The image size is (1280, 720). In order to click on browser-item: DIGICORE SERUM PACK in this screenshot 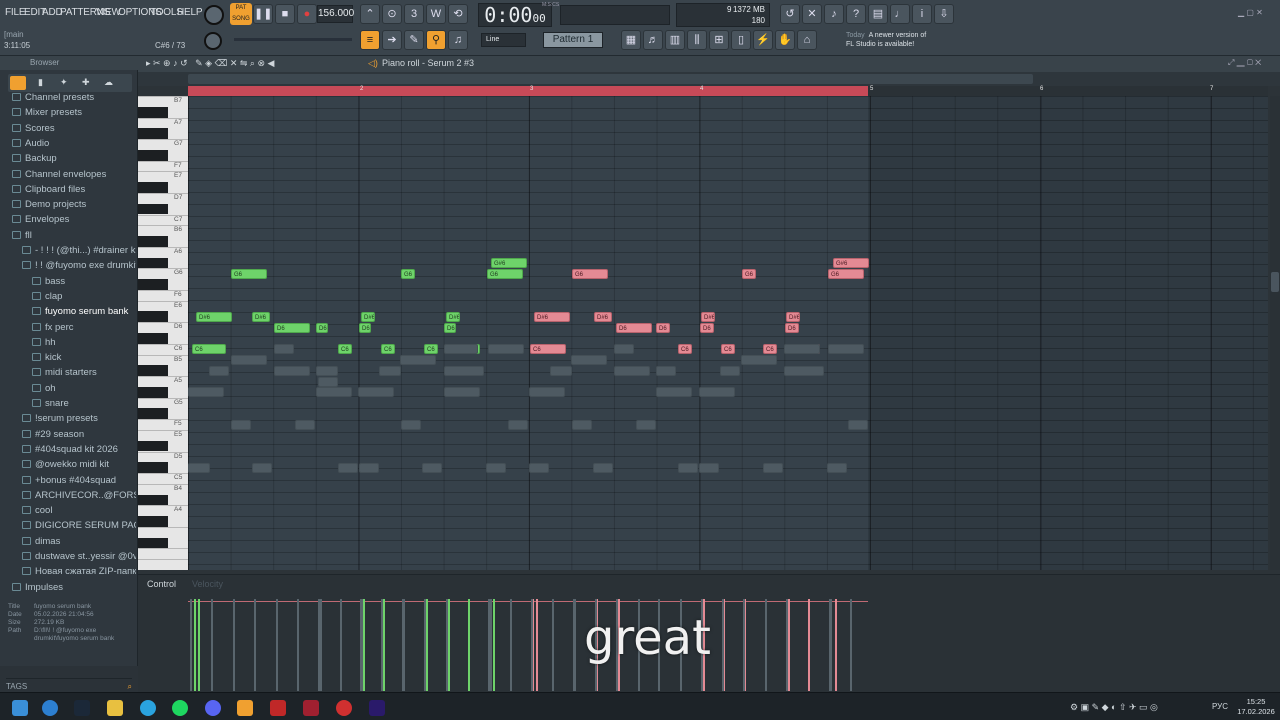, I will do `click(79, 525)`.